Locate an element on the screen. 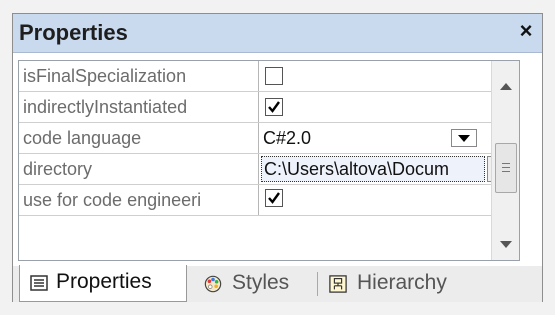 The width and height of the screenshot is (555, 315). tab-label: Properties is located at coordinates (104, 281).